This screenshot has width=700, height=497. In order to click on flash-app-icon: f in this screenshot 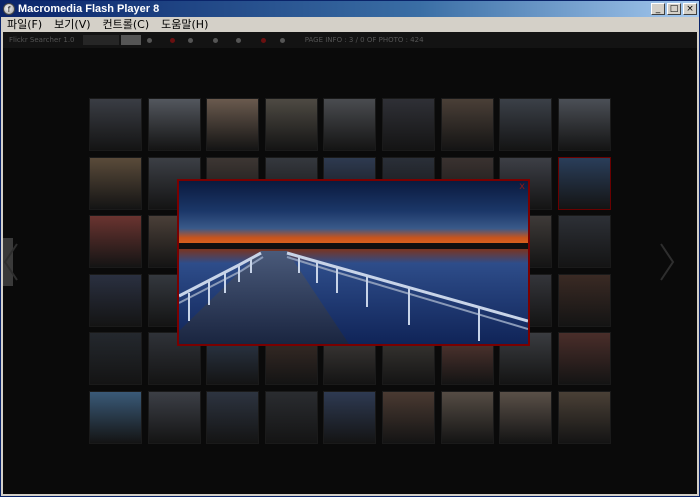, I will do `click(9, 9)`.